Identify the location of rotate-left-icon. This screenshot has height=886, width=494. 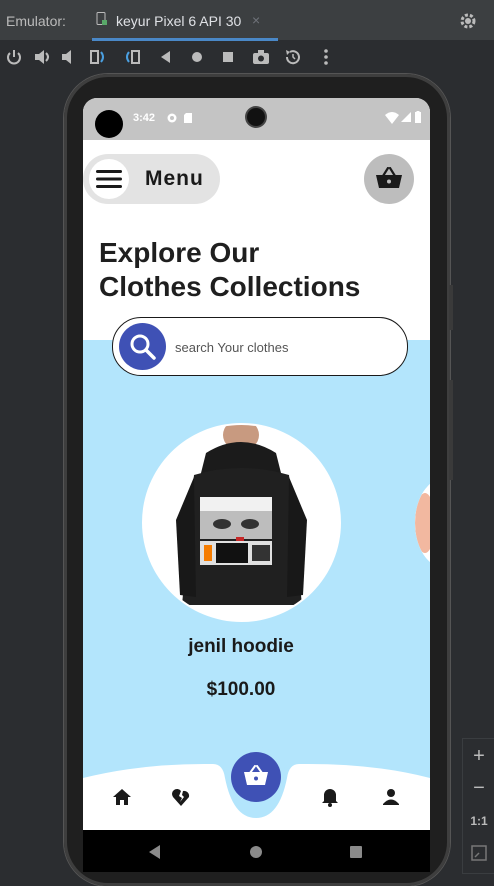
(98, 57).